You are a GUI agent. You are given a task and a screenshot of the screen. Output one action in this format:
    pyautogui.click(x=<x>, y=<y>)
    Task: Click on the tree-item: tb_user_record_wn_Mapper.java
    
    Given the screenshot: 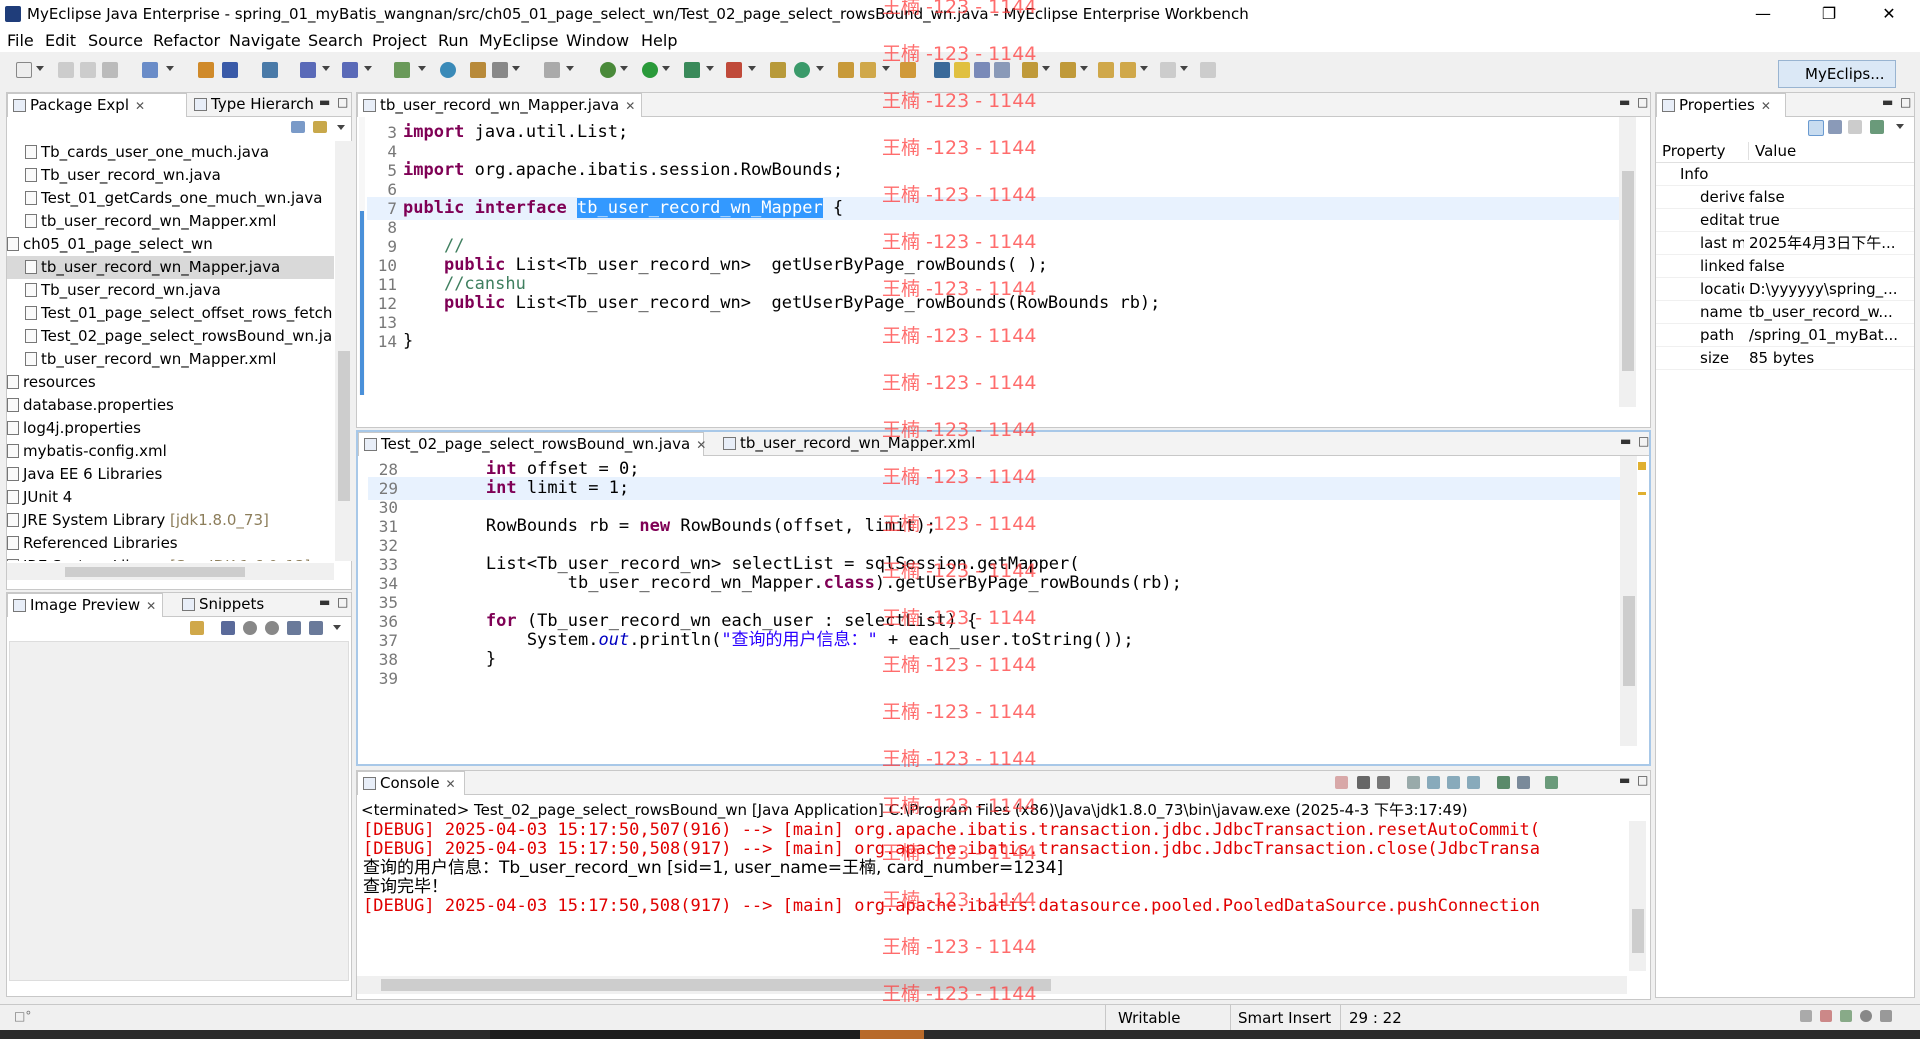 What is the action you would take?
    pyautogui.click(x=170, y=267)
    